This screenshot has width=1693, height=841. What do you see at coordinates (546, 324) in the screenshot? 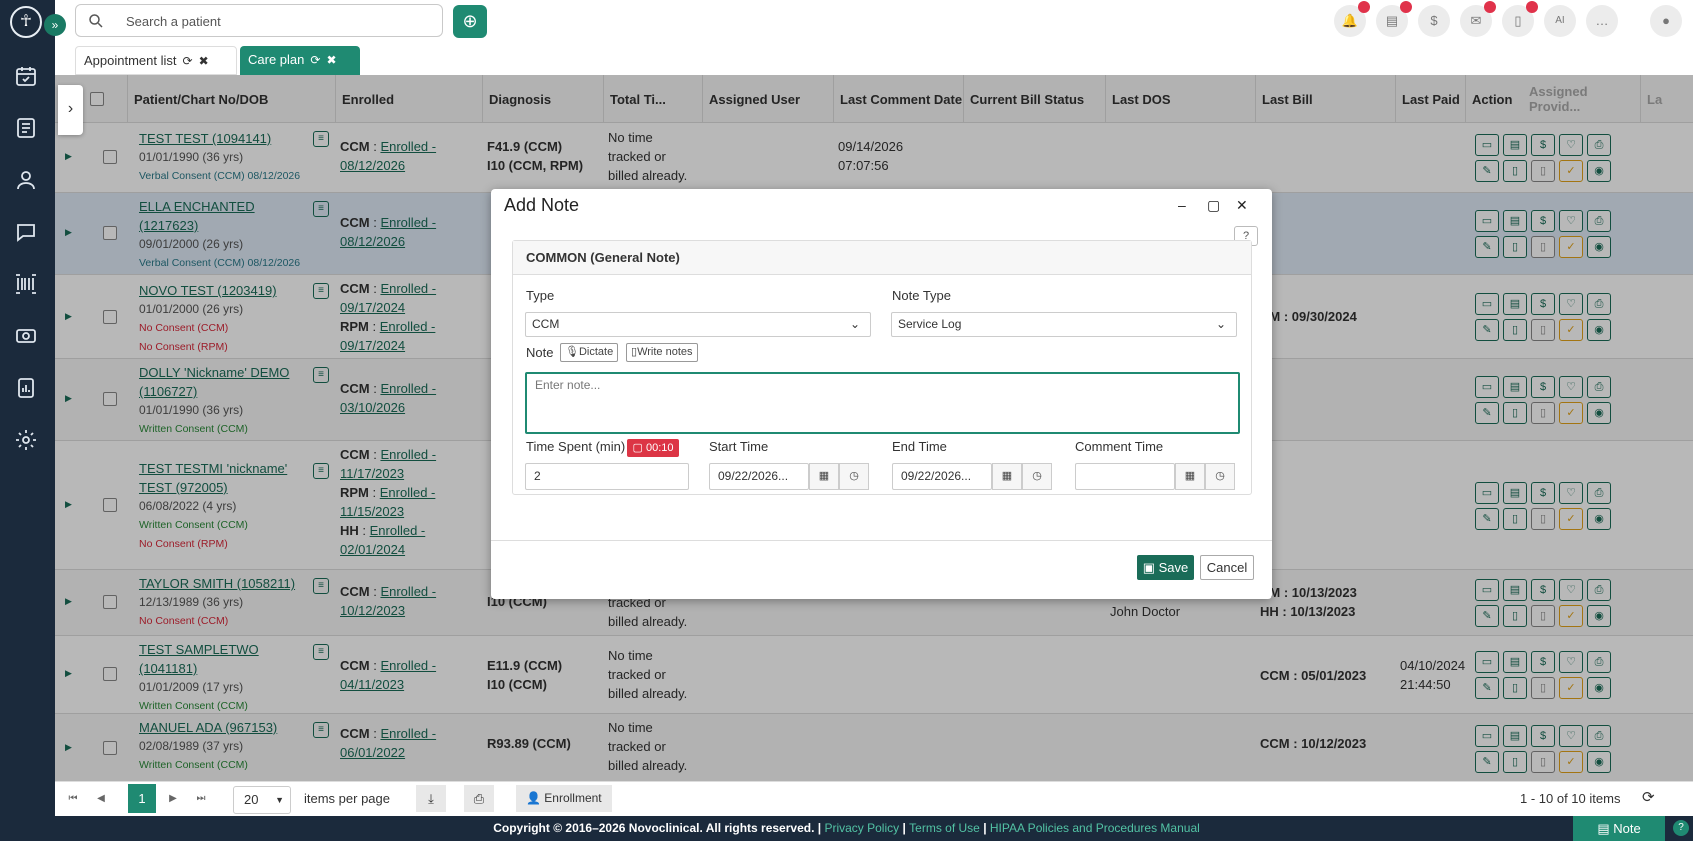
I see `type-value: CCM` at bounding box center [546, 324].